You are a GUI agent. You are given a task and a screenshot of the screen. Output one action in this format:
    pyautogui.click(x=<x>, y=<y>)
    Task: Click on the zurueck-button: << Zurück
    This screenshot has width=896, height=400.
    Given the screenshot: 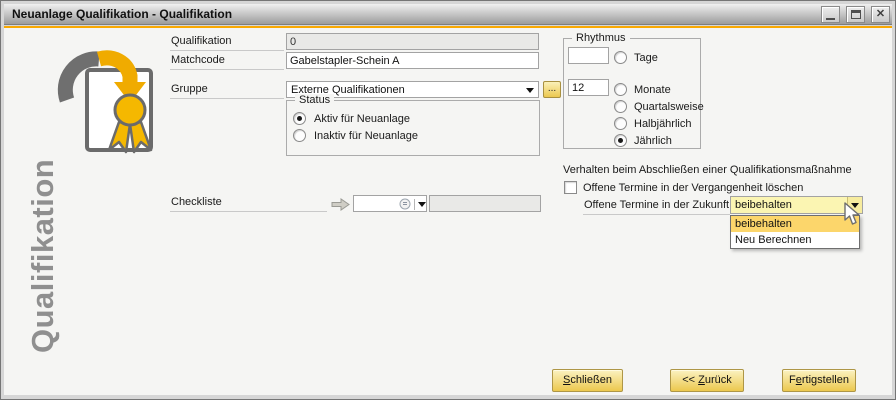 What is the action you would take?
    pyautogui.click(x=707, y=380)
    